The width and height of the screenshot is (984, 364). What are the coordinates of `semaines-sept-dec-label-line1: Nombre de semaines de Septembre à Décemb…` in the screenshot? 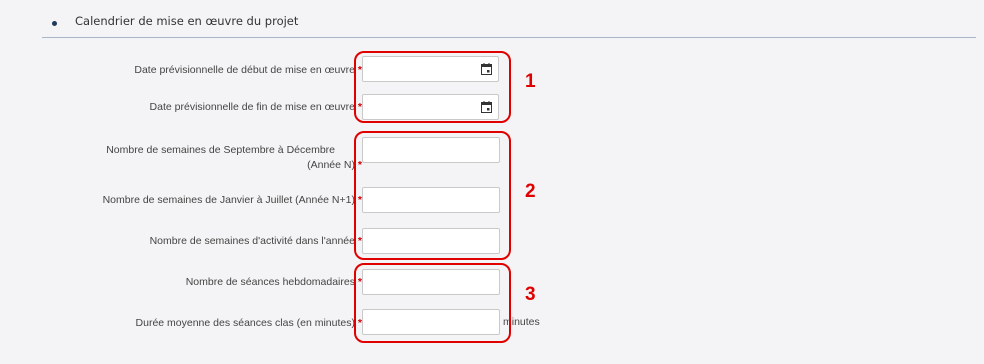 It's located at (220, 150).